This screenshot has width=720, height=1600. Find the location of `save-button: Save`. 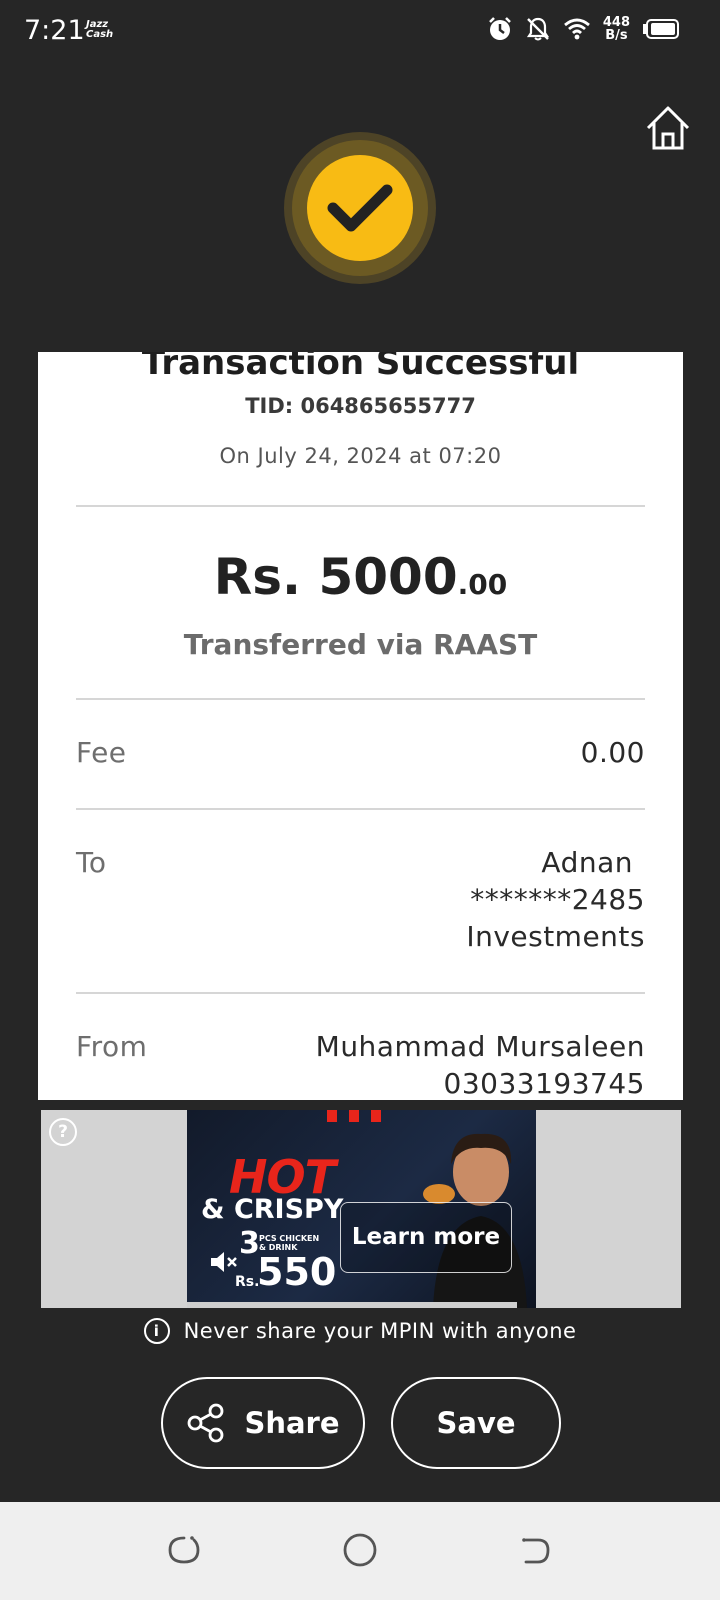

save-button: Save is located at coordinates (476, 1423).